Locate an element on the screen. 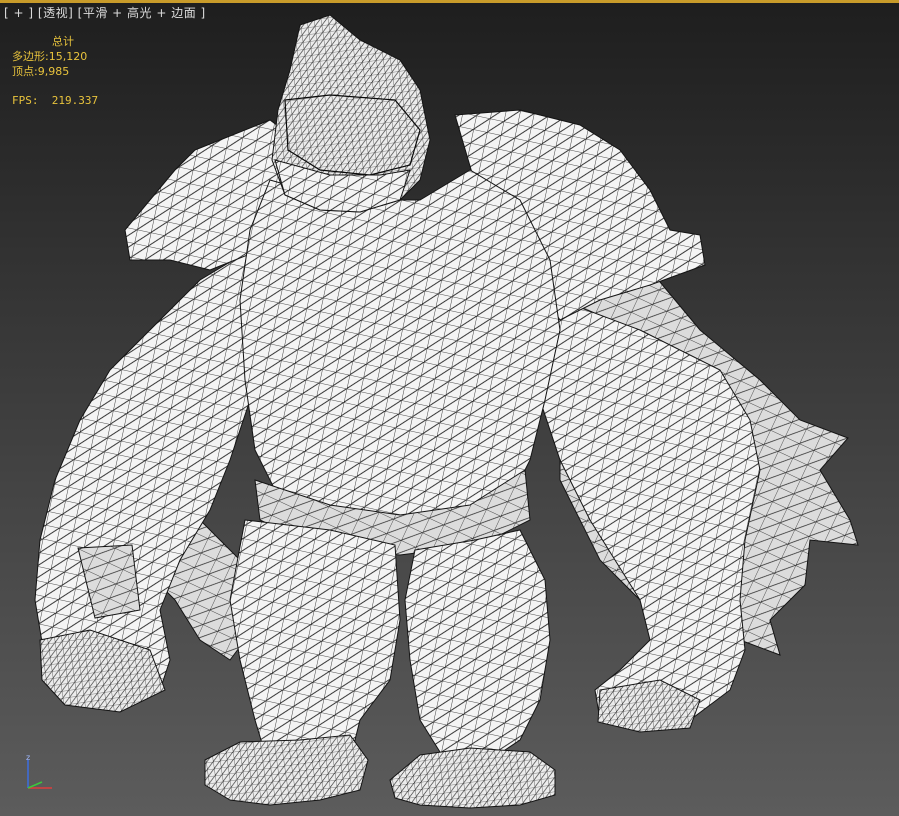  mesh-head is located at coordinates (351, 113).